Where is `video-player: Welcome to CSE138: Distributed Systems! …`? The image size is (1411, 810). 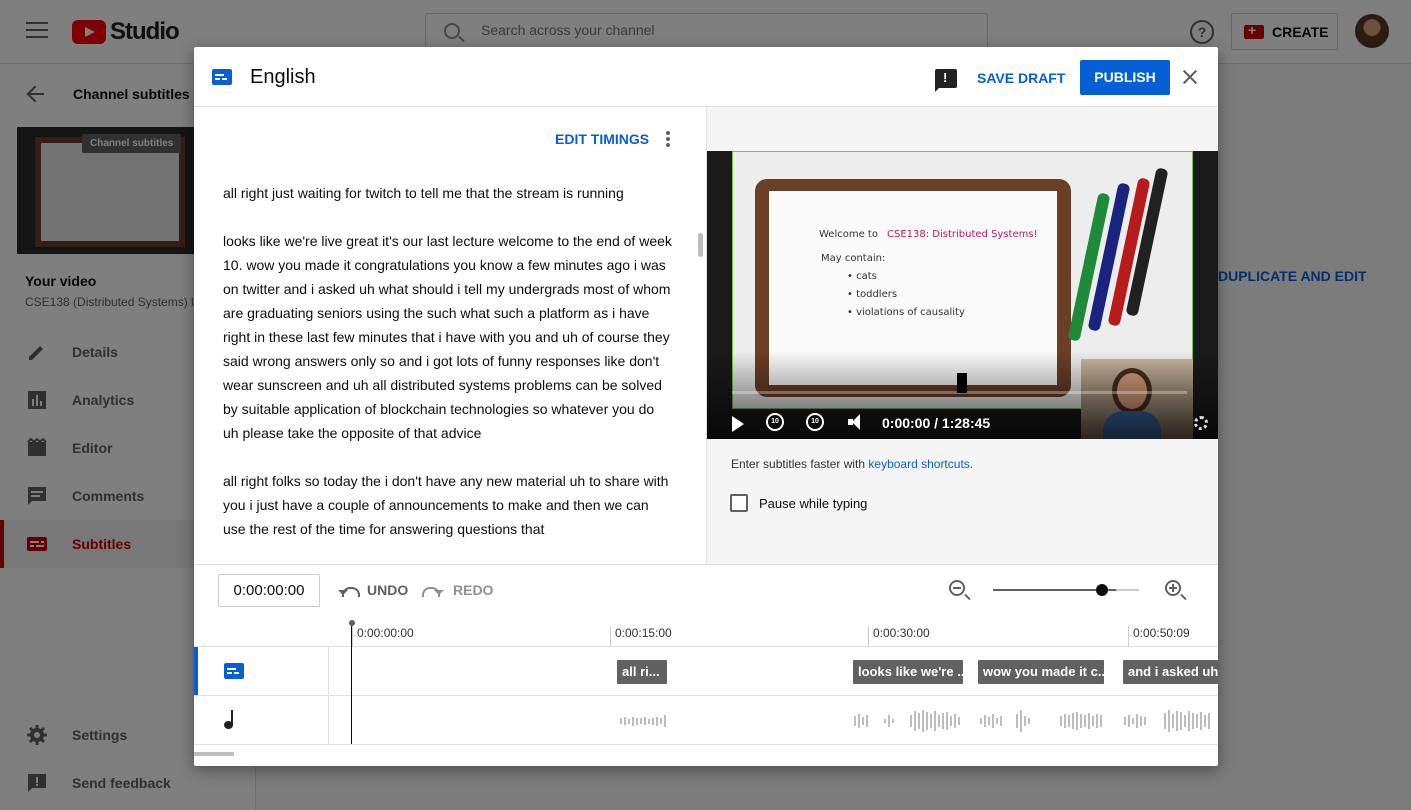
video-player: Welcome to CSE138: Distributed Systems! … is located at coordinates (962, 295).